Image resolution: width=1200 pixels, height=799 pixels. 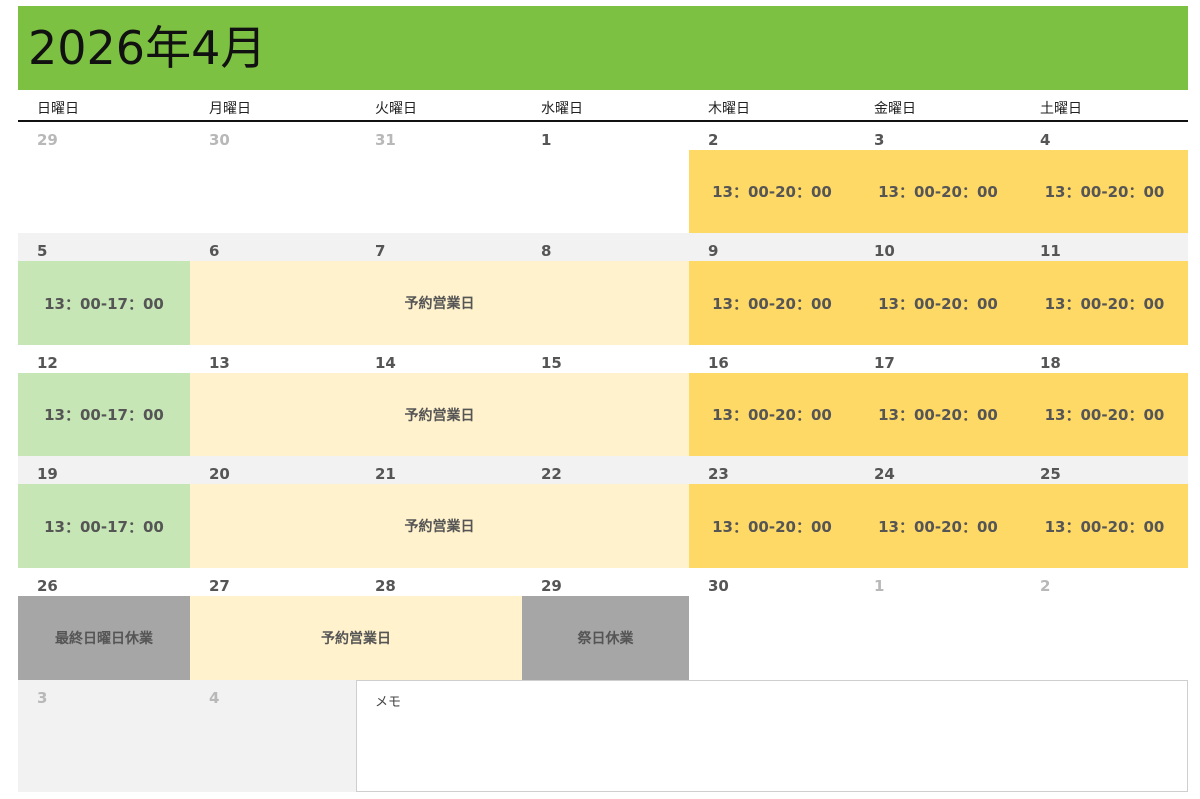 I want to click on date-cell: 7, so click(x=380, y=251).